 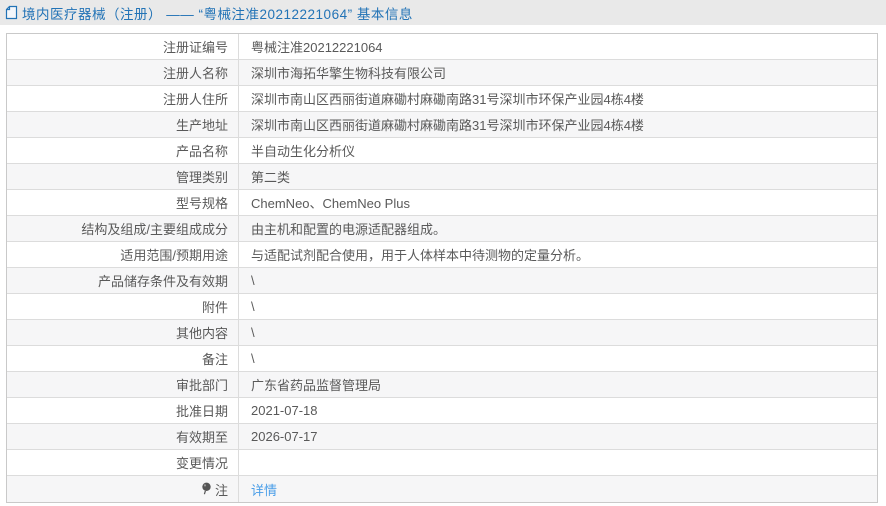 What do you see at coordinates (123, 46) in the screenshot?
I see `row-label-cell: 注册证编号` at bounding box center [123, 46].